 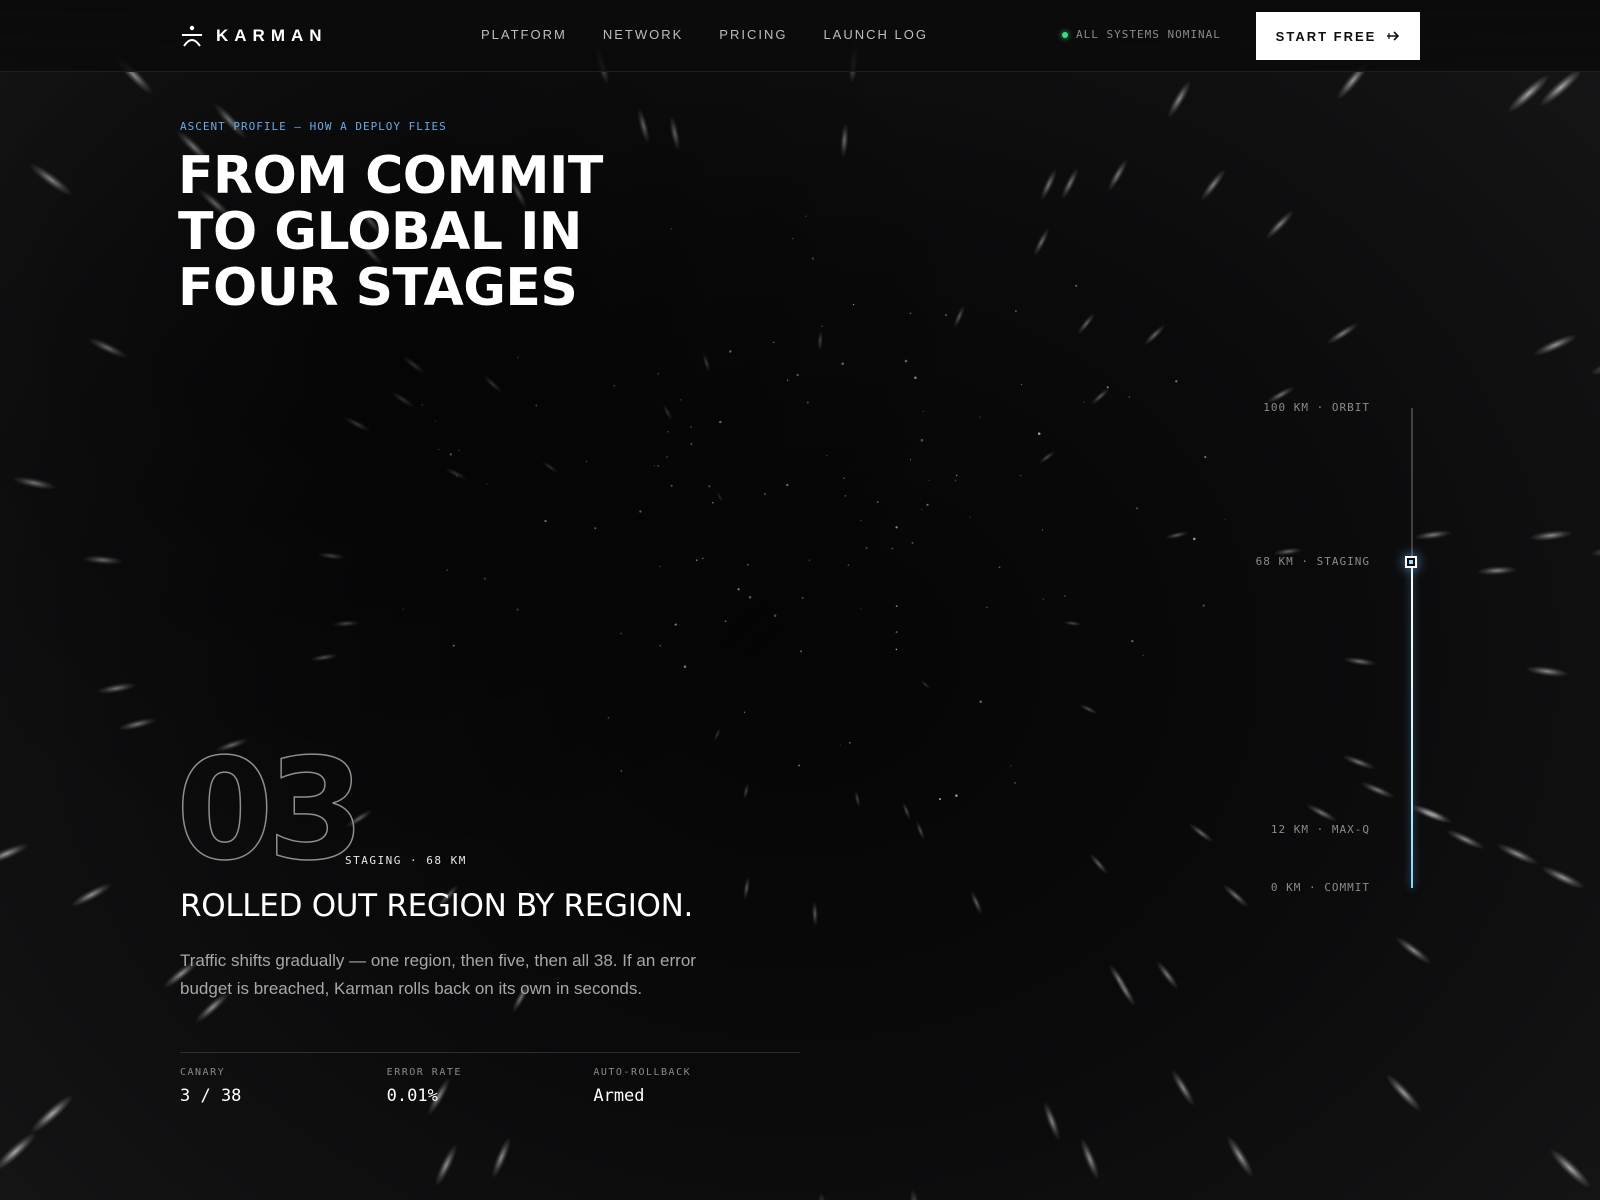 I want to click on metric-value: 0.01%, so click(x=412, y=1096).